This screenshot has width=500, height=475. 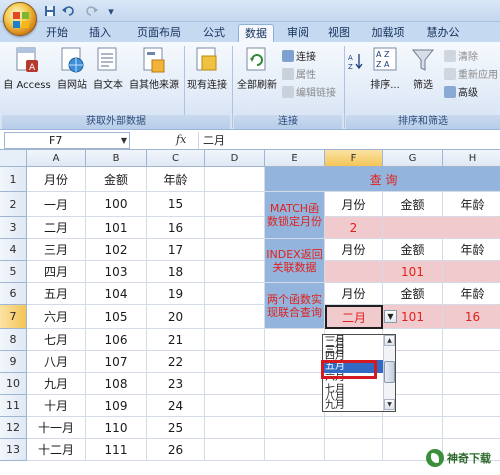 I want to click on tab-insert: 插入, so click(x=100, y=33).